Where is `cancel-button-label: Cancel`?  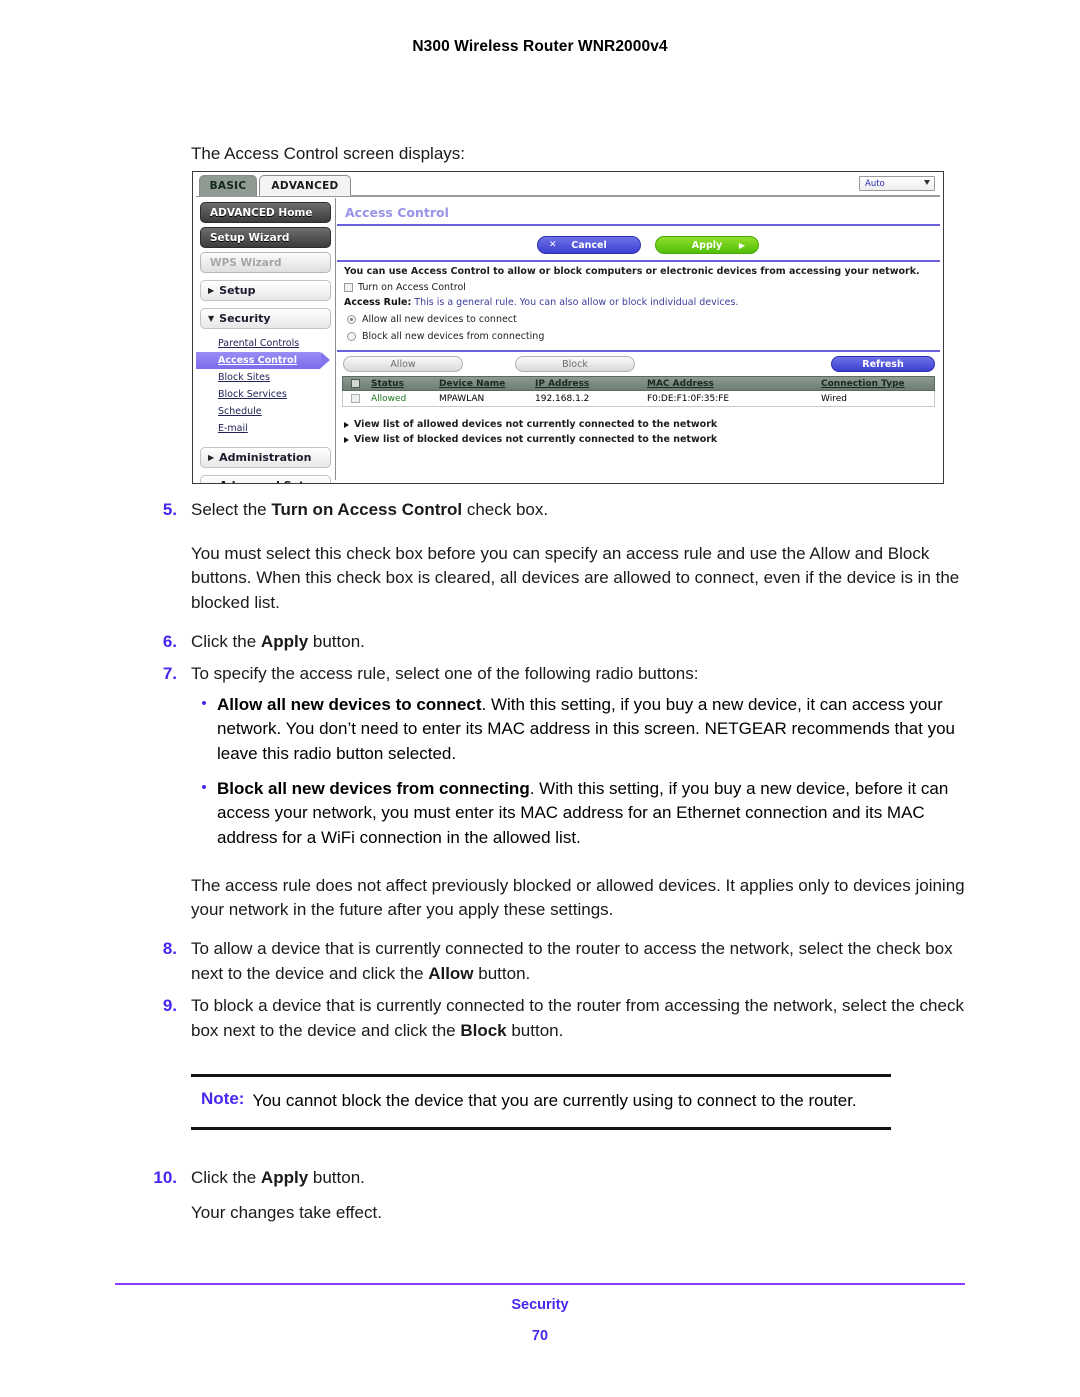 cancel-button-label: Cancel is located at coordinates (589, 245).